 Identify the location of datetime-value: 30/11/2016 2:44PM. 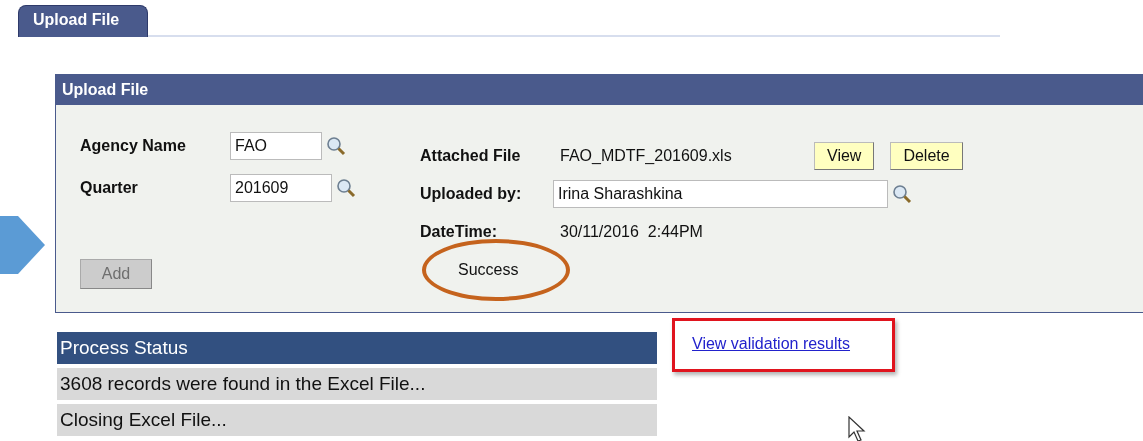
(631, 232).